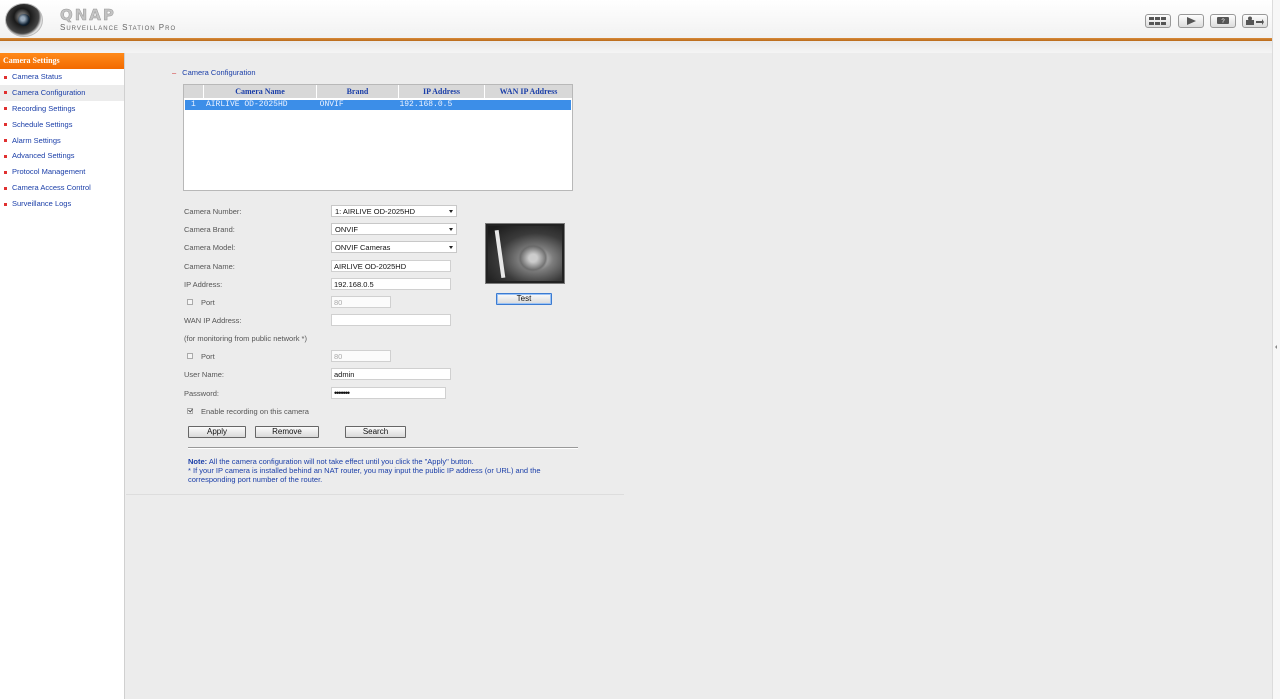 This screenshot has width=1280, height=699. Describe the element at coordinates (391, 284) in the screenshot. I see `ip-address-input: 192.168.0.5` at that location.